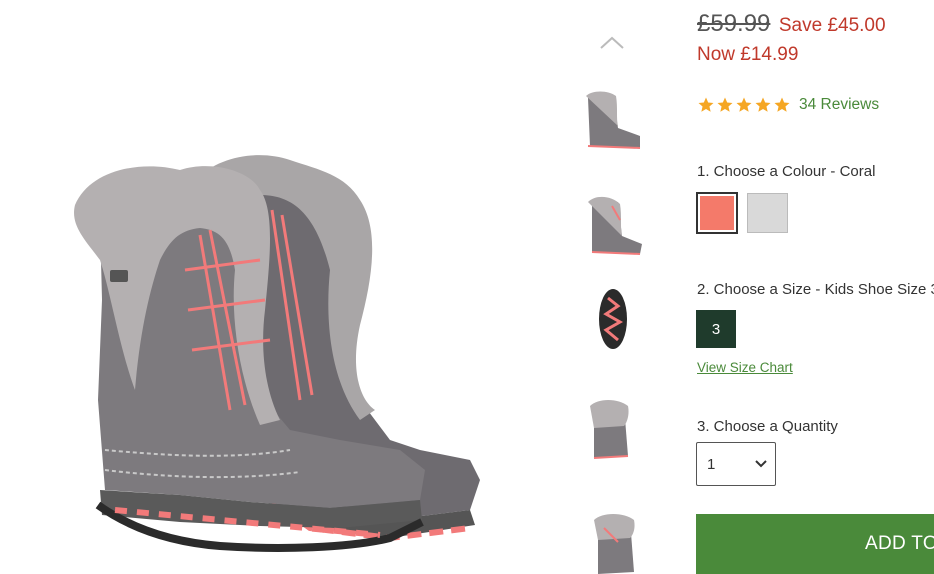 This screenshot has width=934, height=574. Describe the element at coordinates (786, 171) in the screenshot. I see `colour-label: 1. Choose a Colour - Coral` at that location.